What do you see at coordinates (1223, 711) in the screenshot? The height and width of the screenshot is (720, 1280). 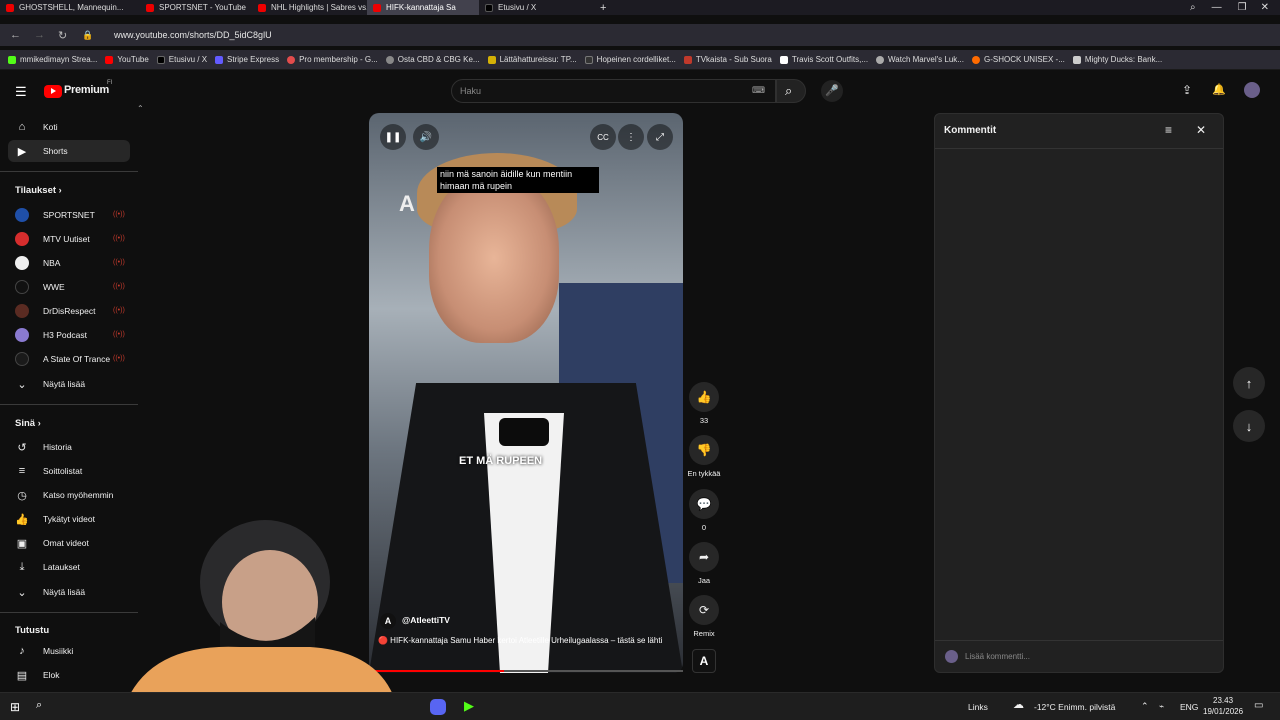 I see `clock-date: 19/01/2026` at bounding box center [1223, 711].